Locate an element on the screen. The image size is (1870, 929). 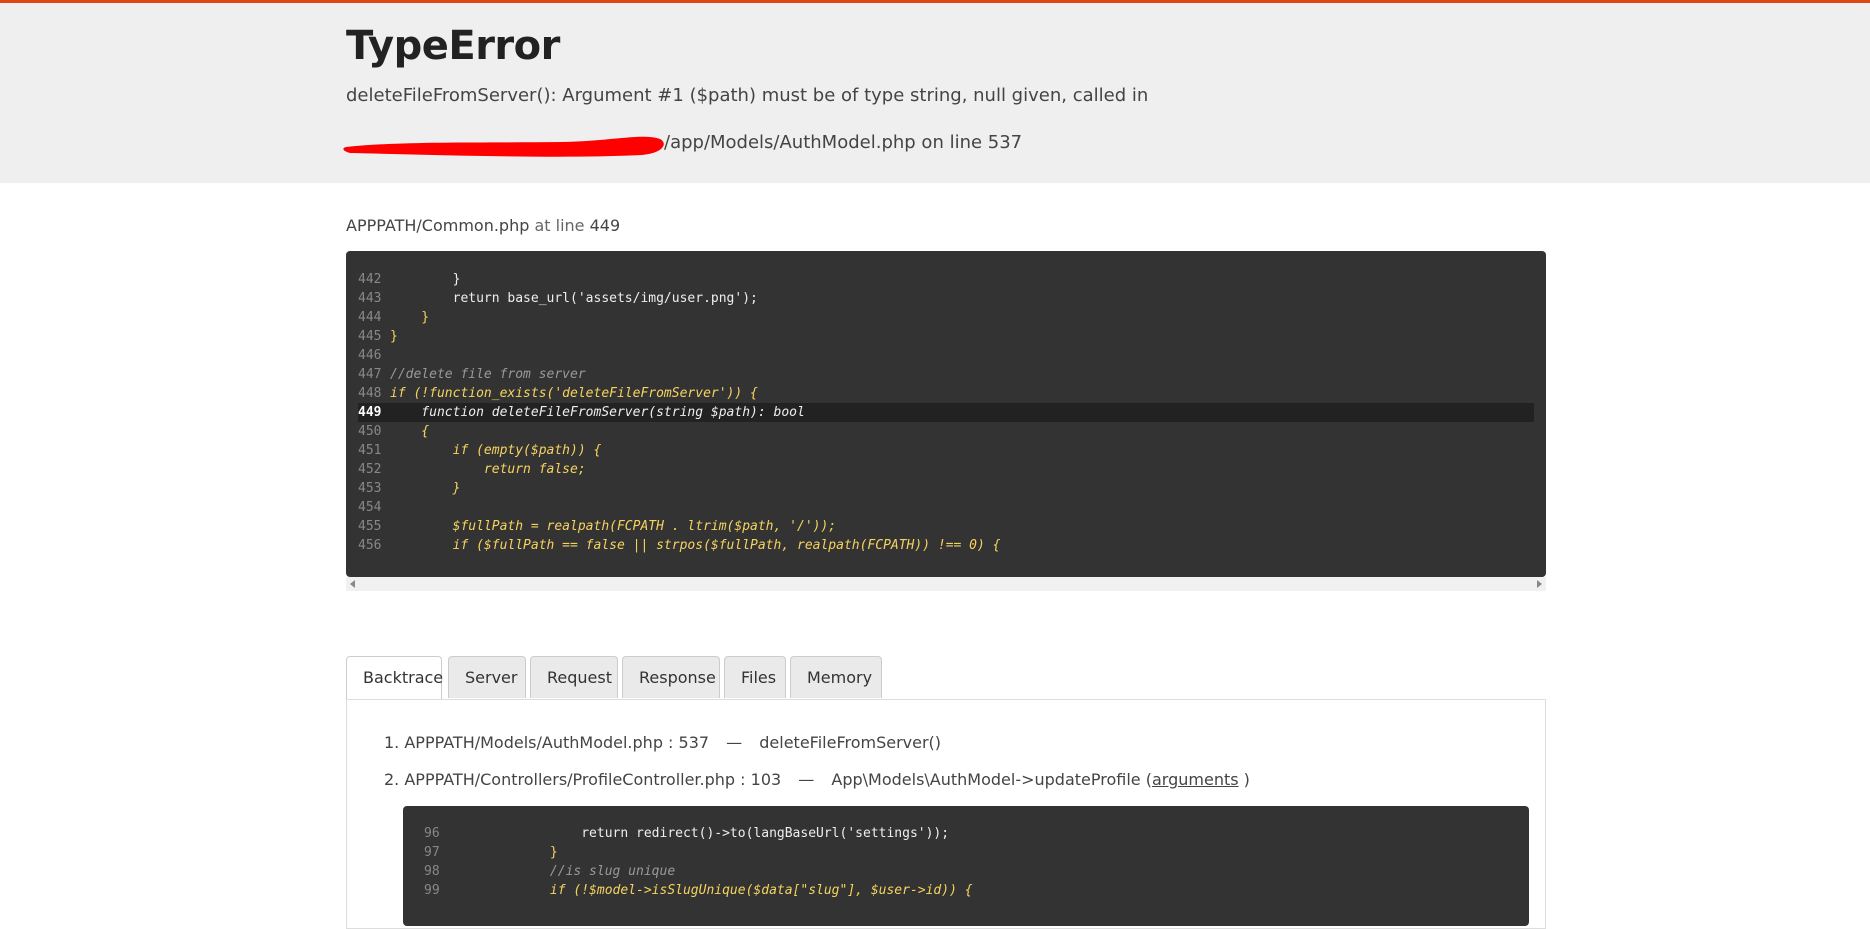
scroll-right-icon is located at coordinates (1539, 584).